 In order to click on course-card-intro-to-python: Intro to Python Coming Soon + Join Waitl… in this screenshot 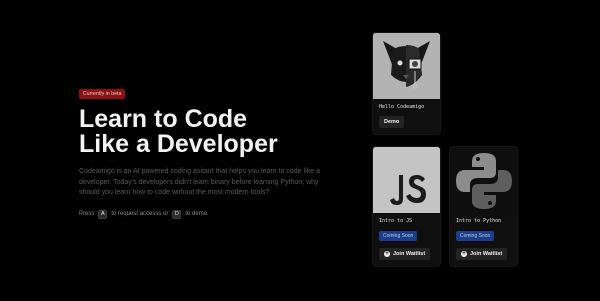, I will do `click(483, 206)`.